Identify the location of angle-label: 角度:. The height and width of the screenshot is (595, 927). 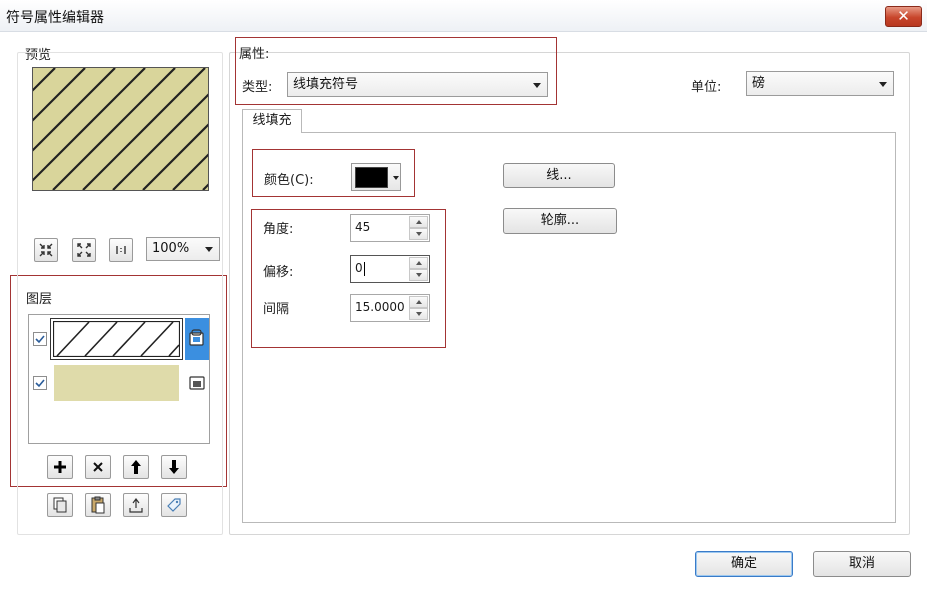
(278, 229).